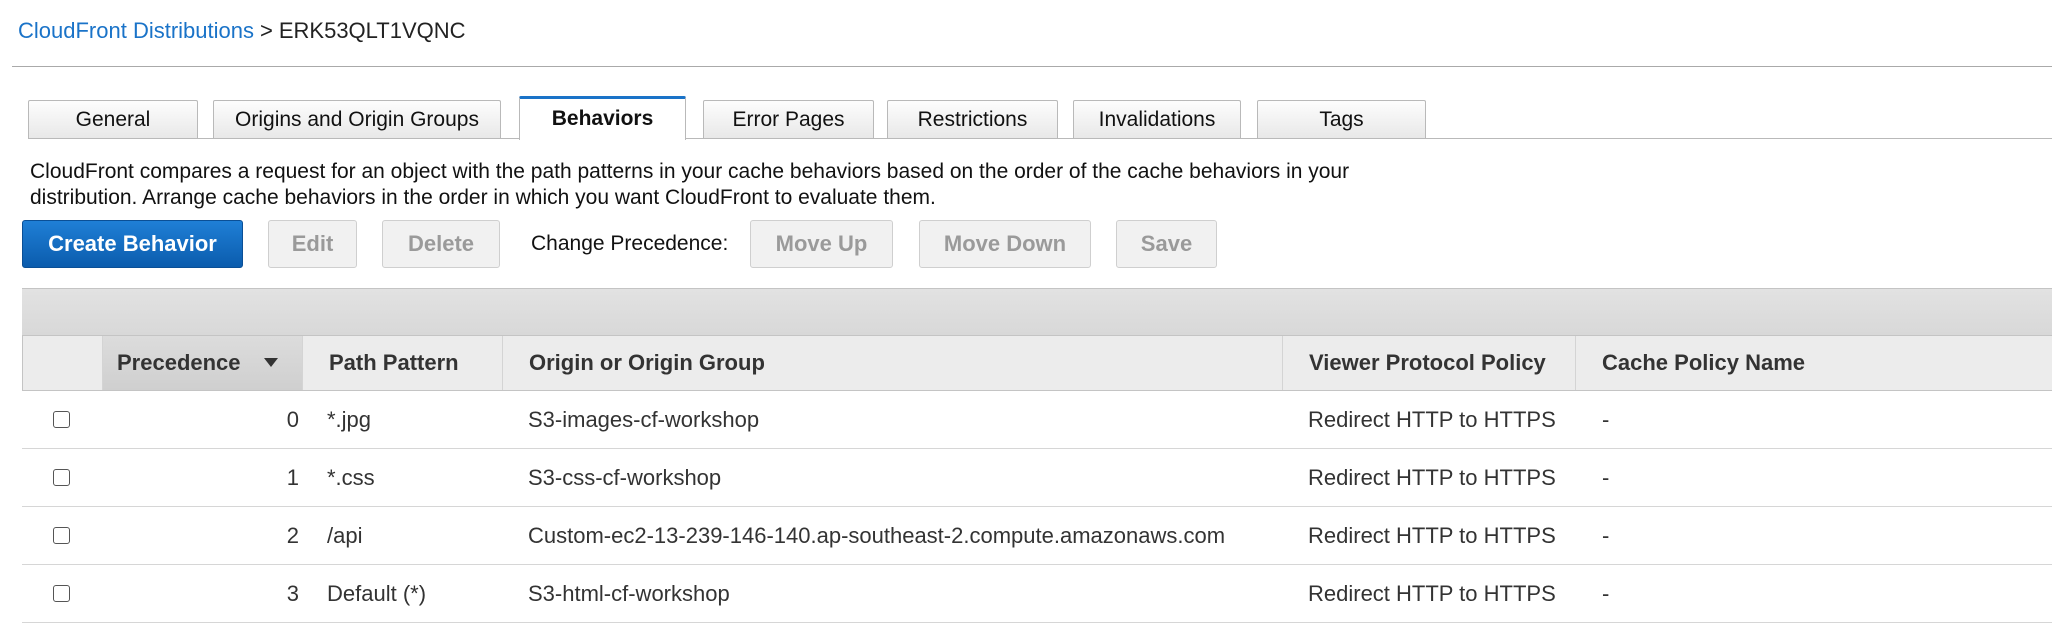 This screenshot has width=2052, height=638. I want to click on breadcrumb: CloudFront Distributions > ERK53QLT1VQNC, so click(242, 31).